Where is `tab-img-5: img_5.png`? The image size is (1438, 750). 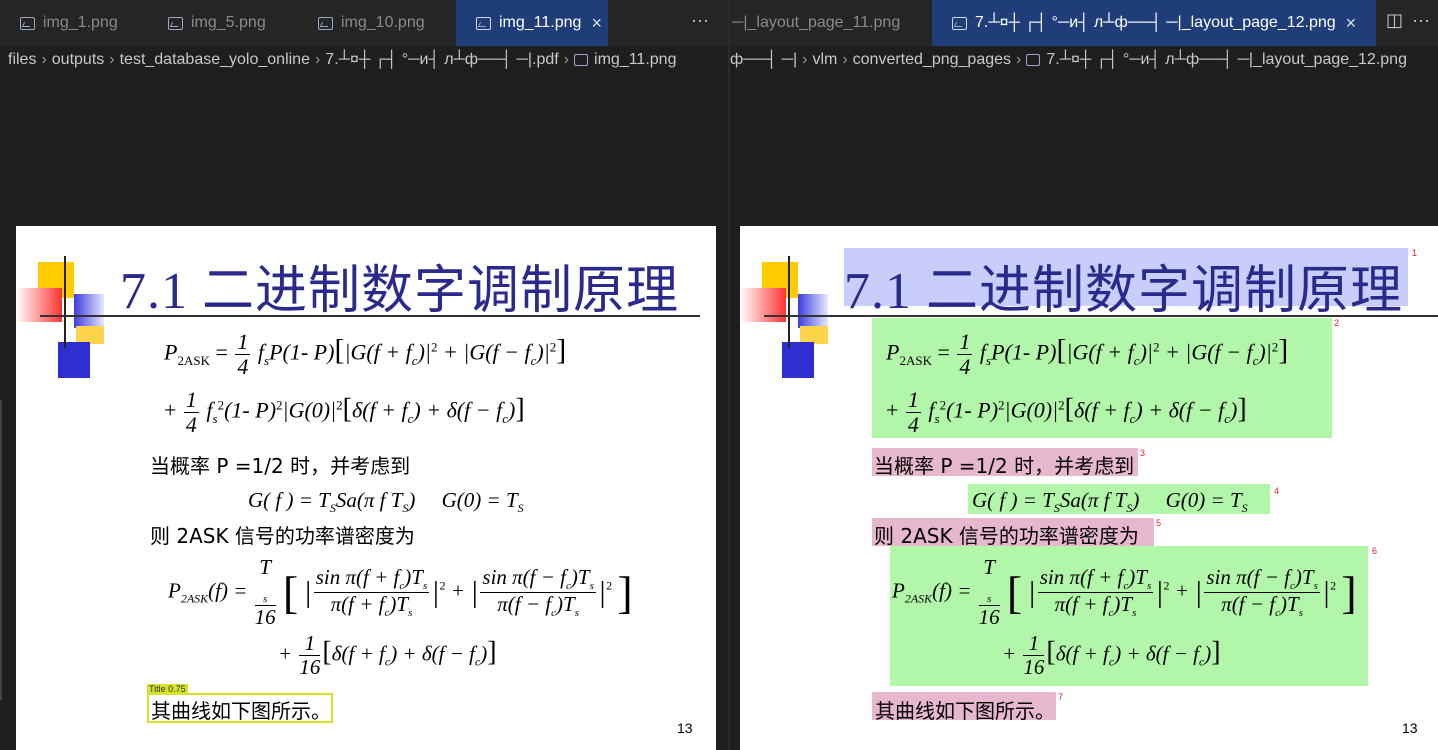 tab-img-5: img_5.png is located at coordinates (223, 23).